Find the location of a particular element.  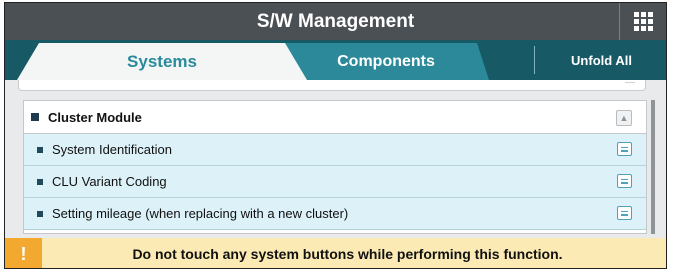

grid-menu-icon is located at coordinates (643, 21).